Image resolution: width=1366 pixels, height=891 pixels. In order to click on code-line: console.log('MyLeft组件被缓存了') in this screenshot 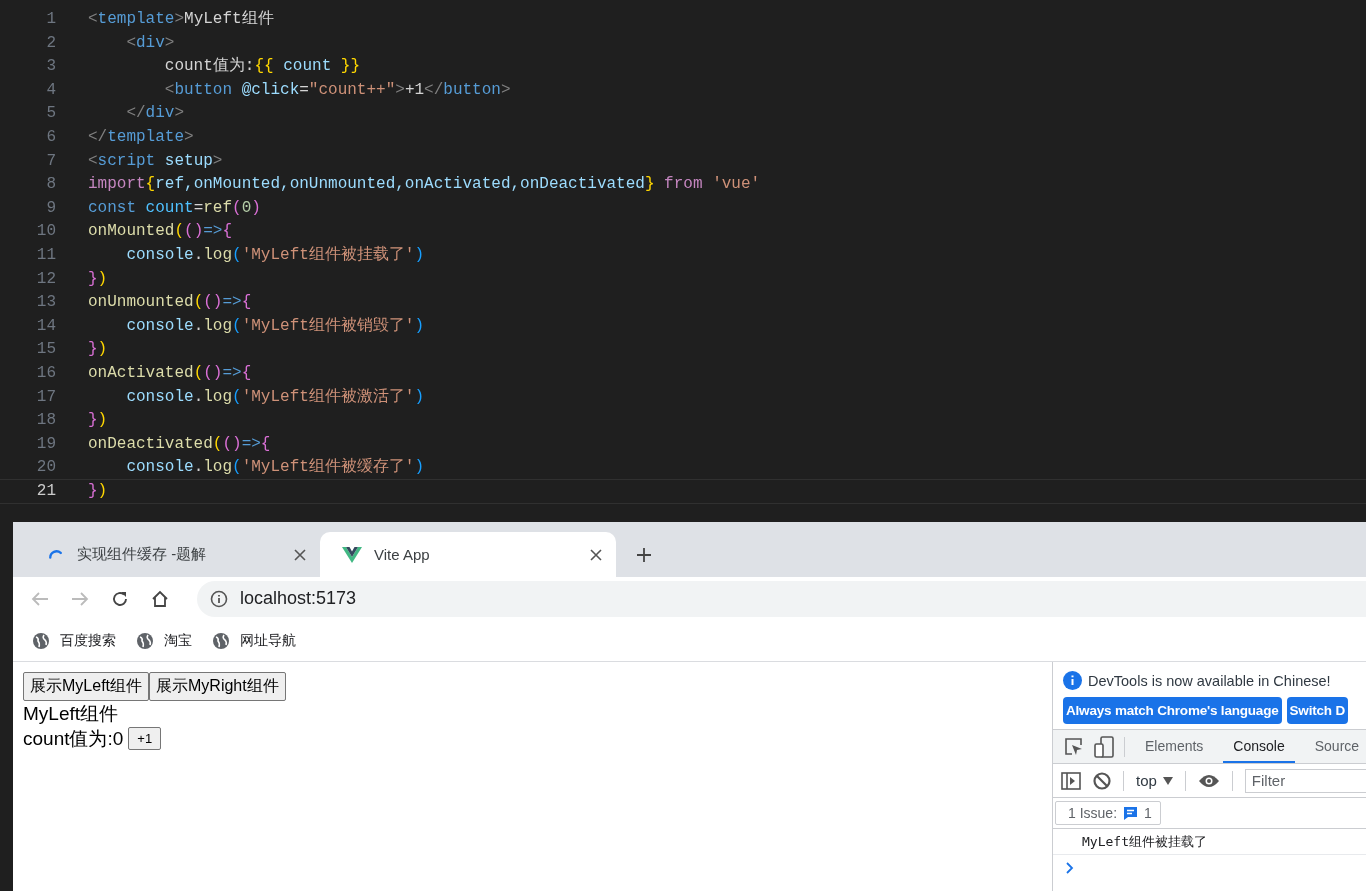, I will do `click(275, 468)`.